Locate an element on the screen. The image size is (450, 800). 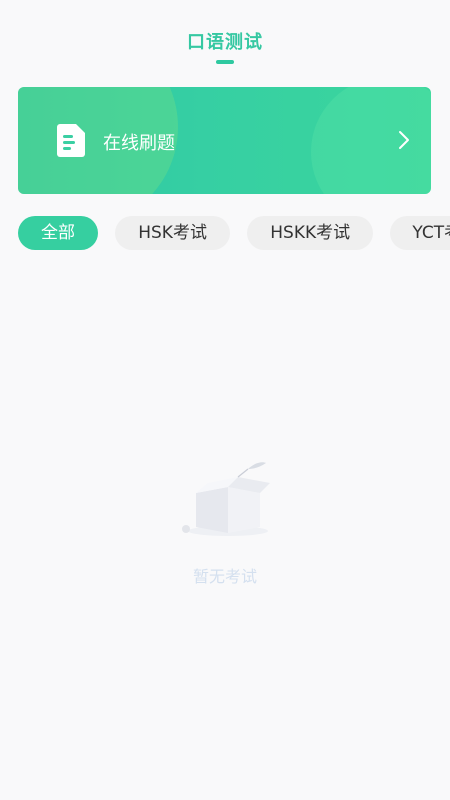
filter-chip-hskk: HSKK考试 is located at coordinates (310, 233).